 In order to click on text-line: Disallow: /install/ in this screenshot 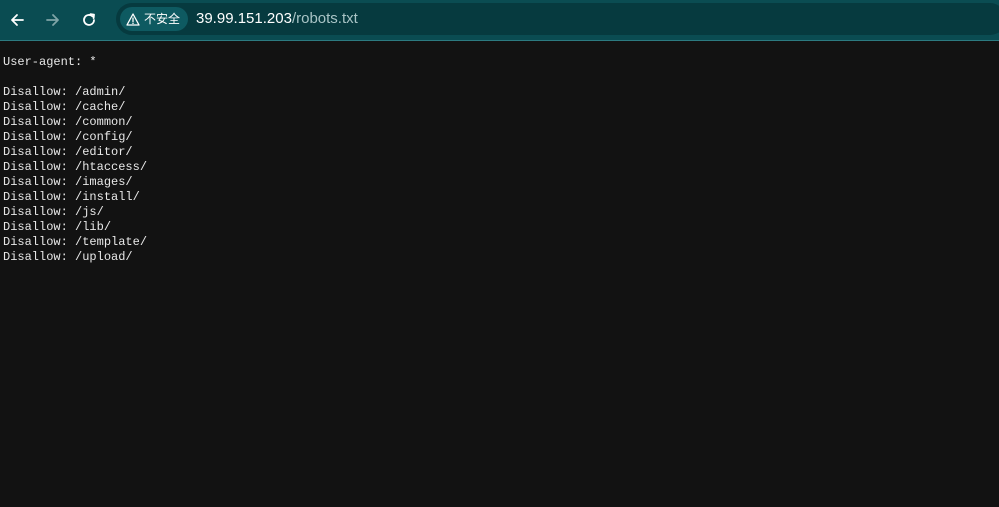, I will do `click(71, 197)`.